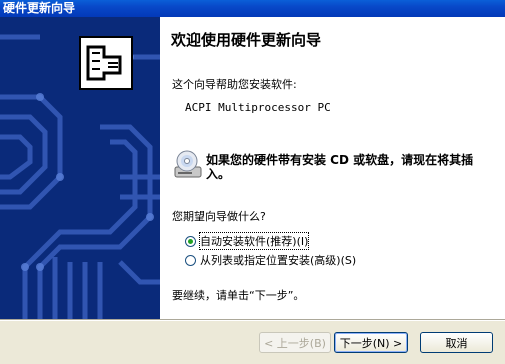 This screenshot has height=364, width=505. Describe the element at coordinates (188, 164) in the screenshot. I see `cd-drive-icon` at that location.